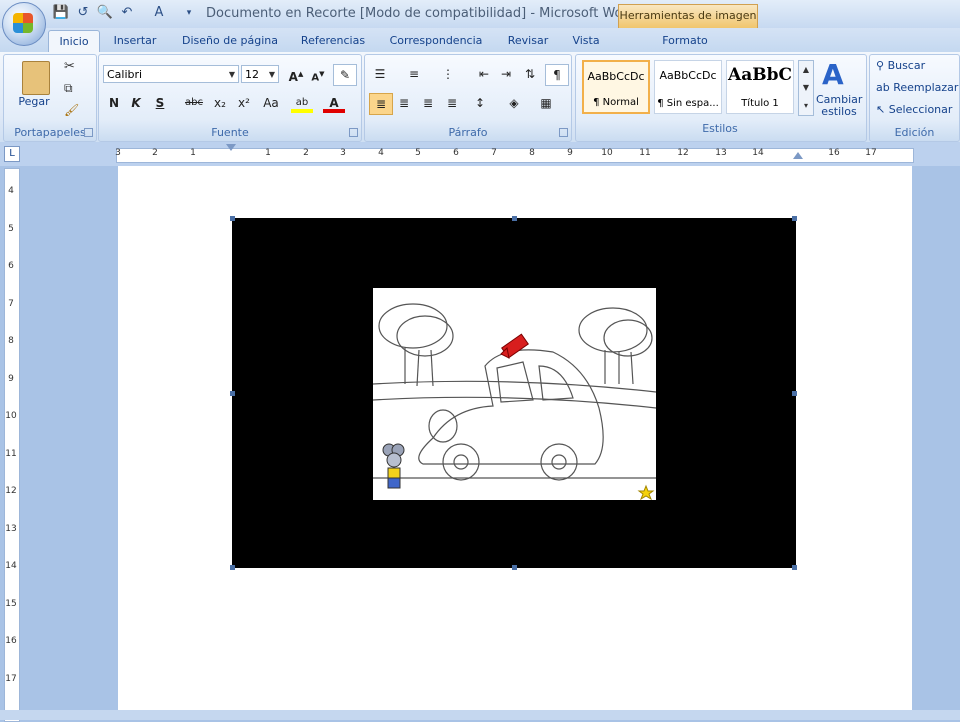  What do you see at coordinates (296, 74) in the screenshot?
I see `grow-font-icon: A▲` at bounding box center [296, 74].